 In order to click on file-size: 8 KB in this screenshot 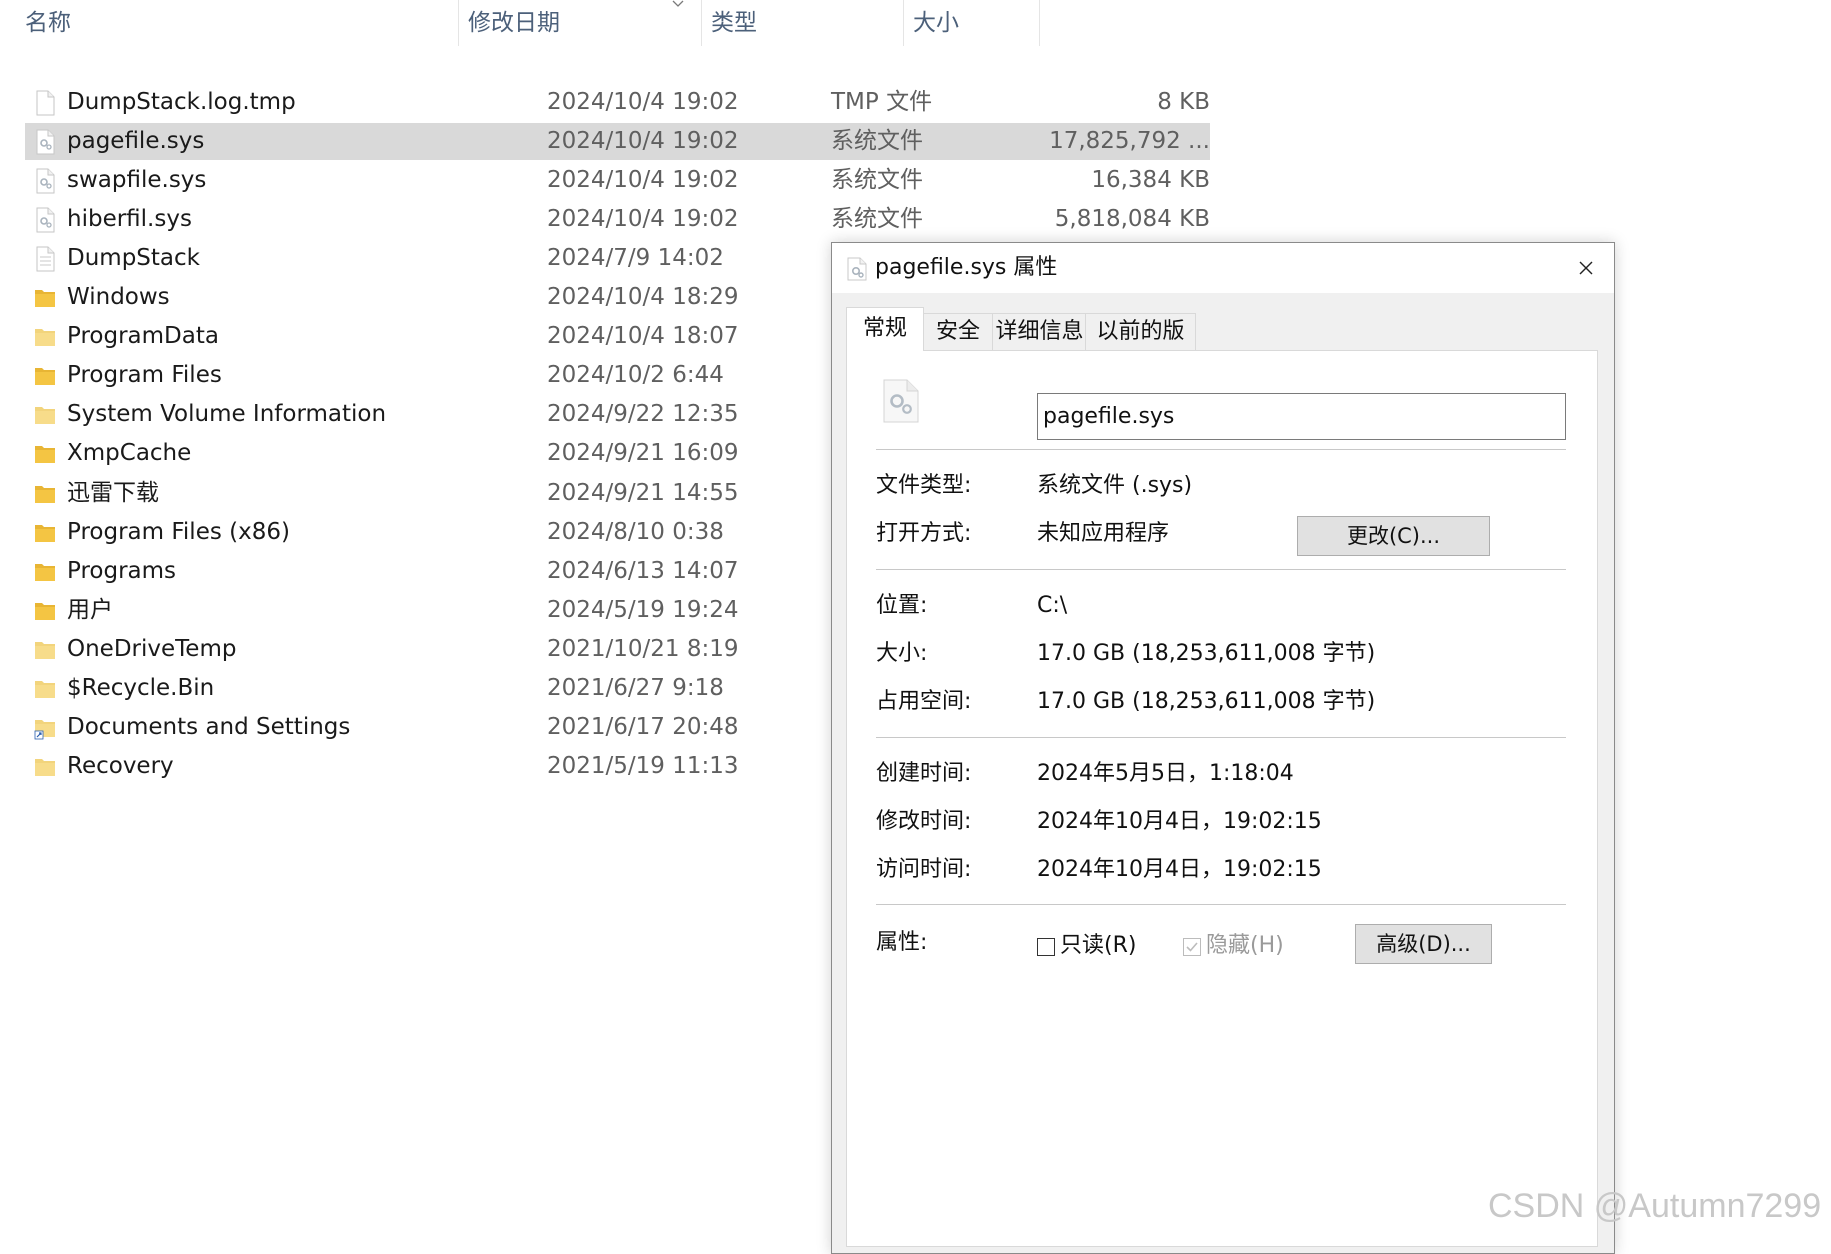, I will do `click(1183, 102)`.